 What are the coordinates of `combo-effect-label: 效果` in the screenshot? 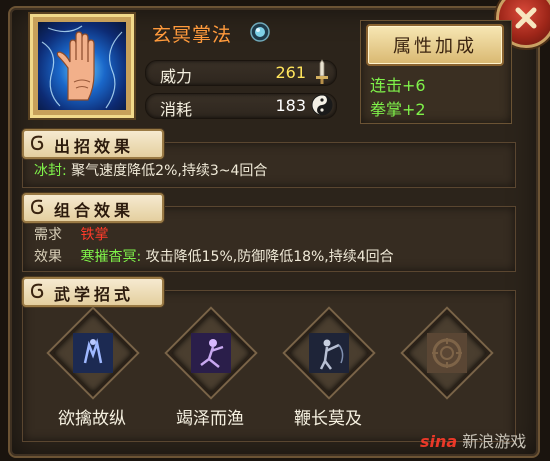 It's located at (48, 257).